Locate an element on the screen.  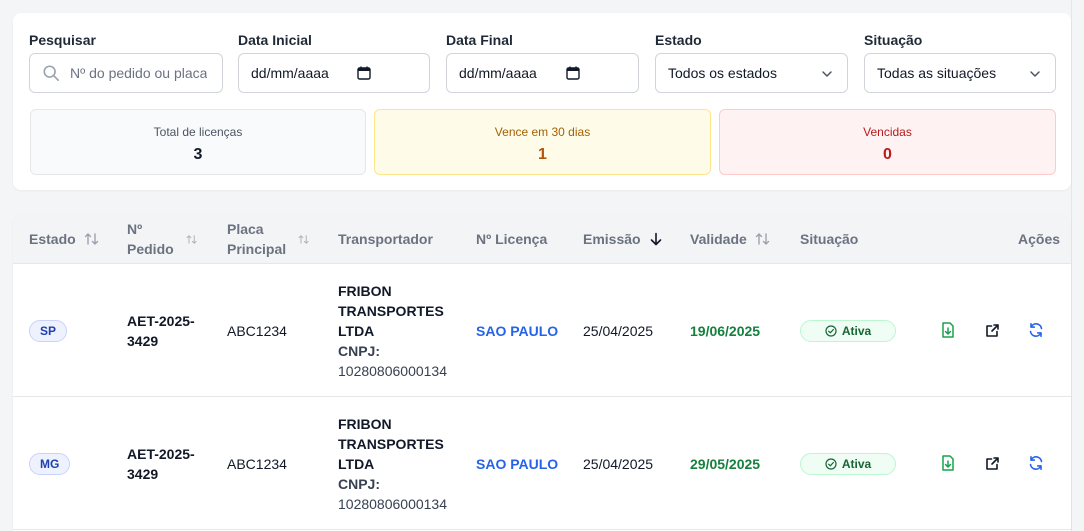
column-header-plate: Placa Principal is located at coordinates (268, 239).